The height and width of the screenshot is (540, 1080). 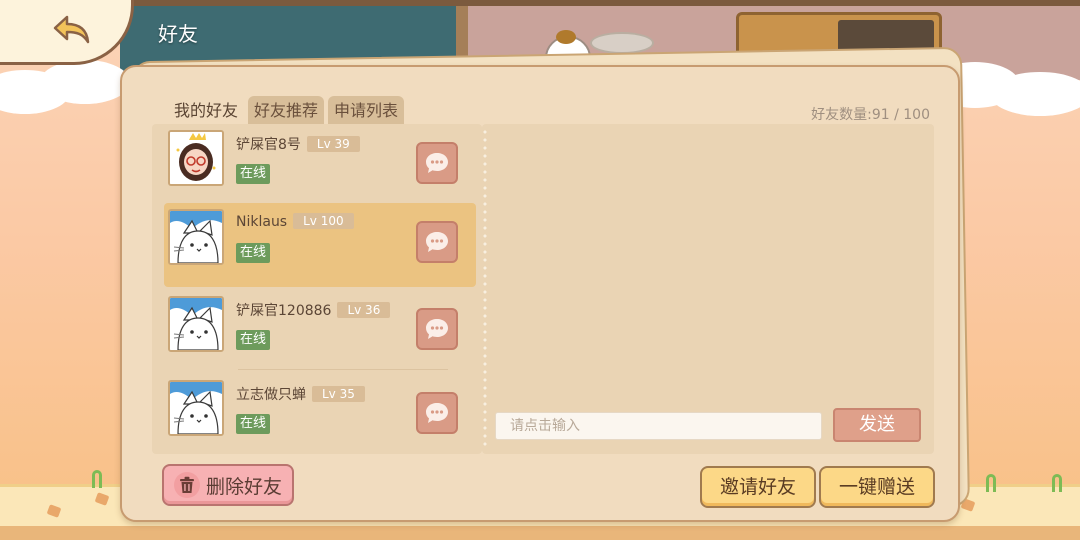 What do you see at coordinates (343, 369) in the screenshot?
I see `row-divider` at bounding box center [343, 369].